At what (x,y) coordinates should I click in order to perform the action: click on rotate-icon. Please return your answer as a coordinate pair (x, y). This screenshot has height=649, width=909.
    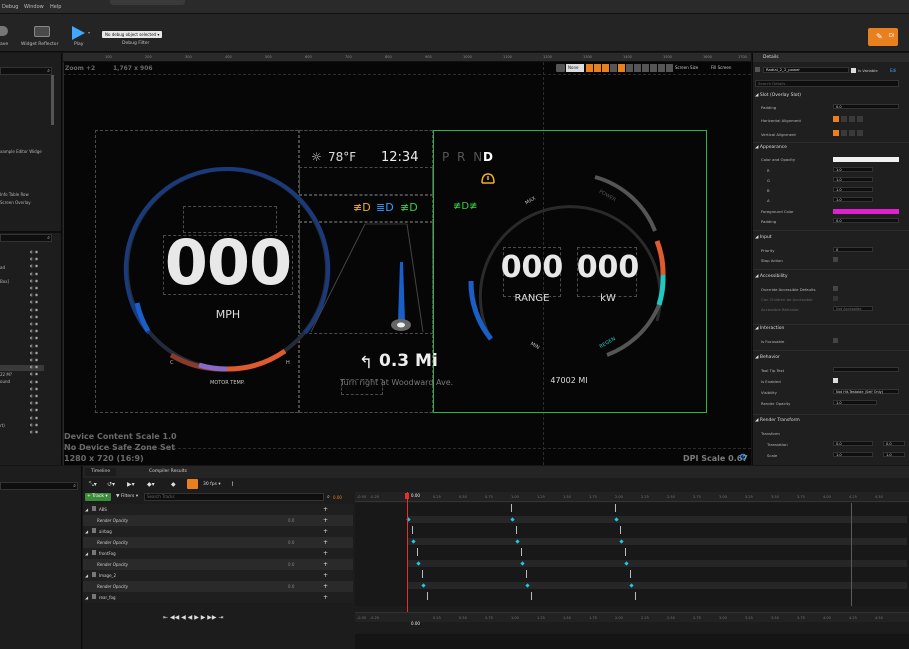
    Looking at the image, I should click on (645, 68).